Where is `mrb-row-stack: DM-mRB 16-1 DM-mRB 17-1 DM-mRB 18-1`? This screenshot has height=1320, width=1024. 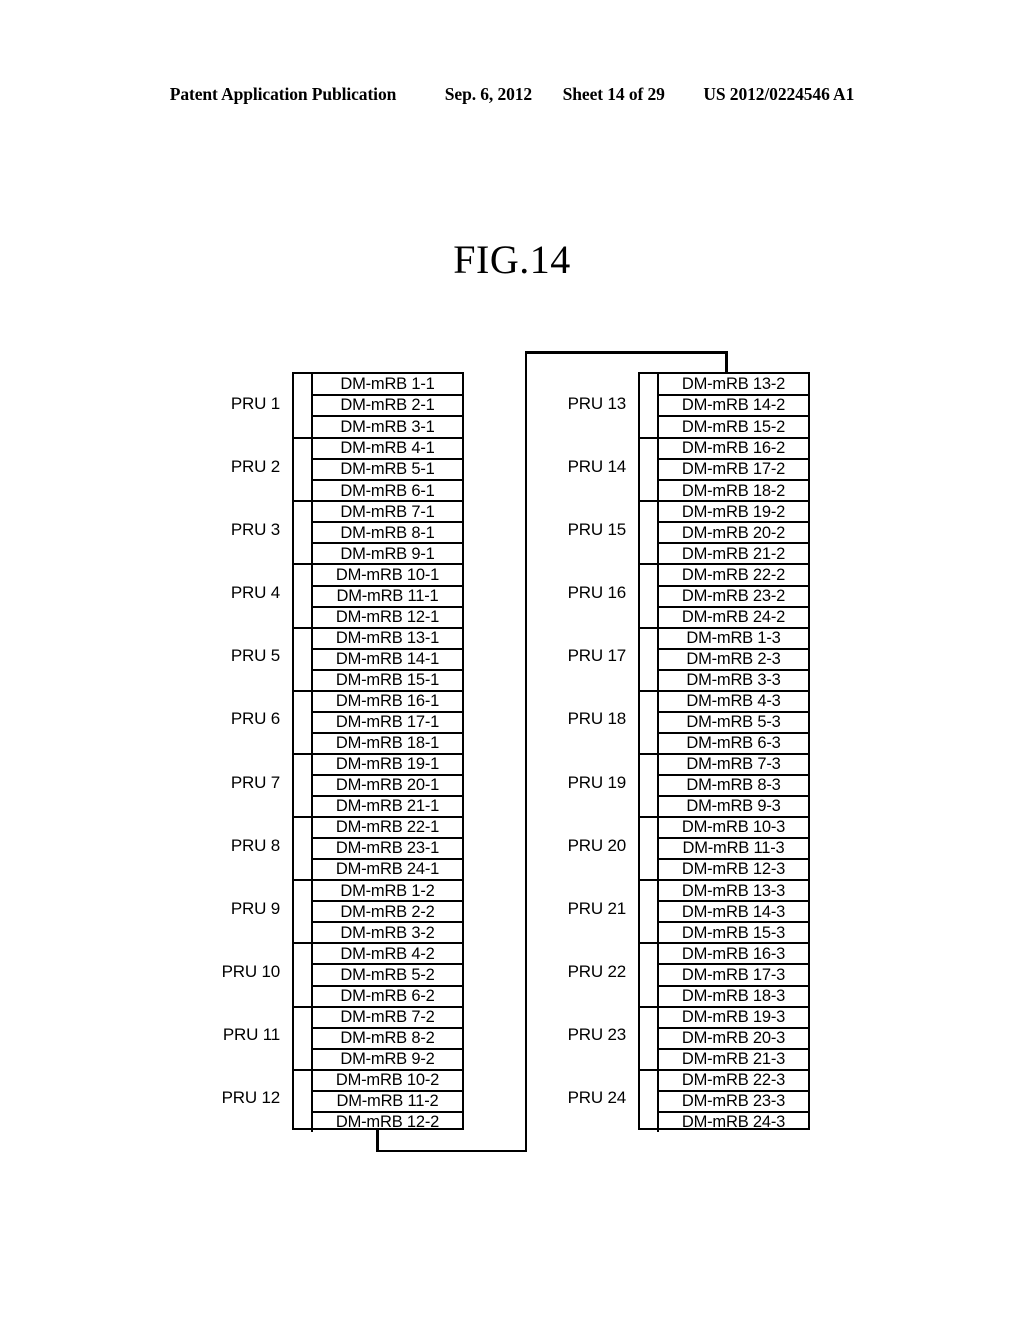
mrb-row-stack: DM-mRB 16-1 DM-mRB 17-1 DM-mRB 18-1 is located at coordinates (387, 722).